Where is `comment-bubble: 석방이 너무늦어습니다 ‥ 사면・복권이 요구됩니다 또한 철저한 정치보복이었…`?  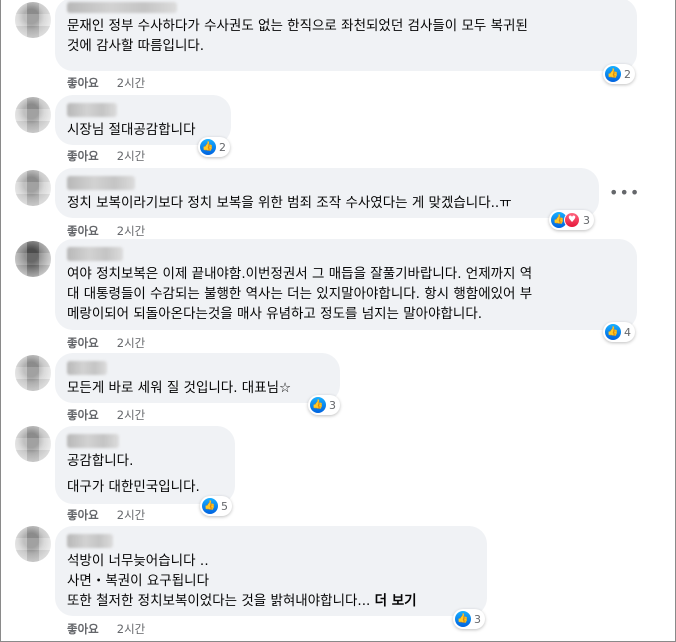
comment-bubble: 석방이 너무늦어습니다 ‥ 사면・복권이 요구됩니다 또한 철저한 정치보복이었… is located at coordinates (271, 571).